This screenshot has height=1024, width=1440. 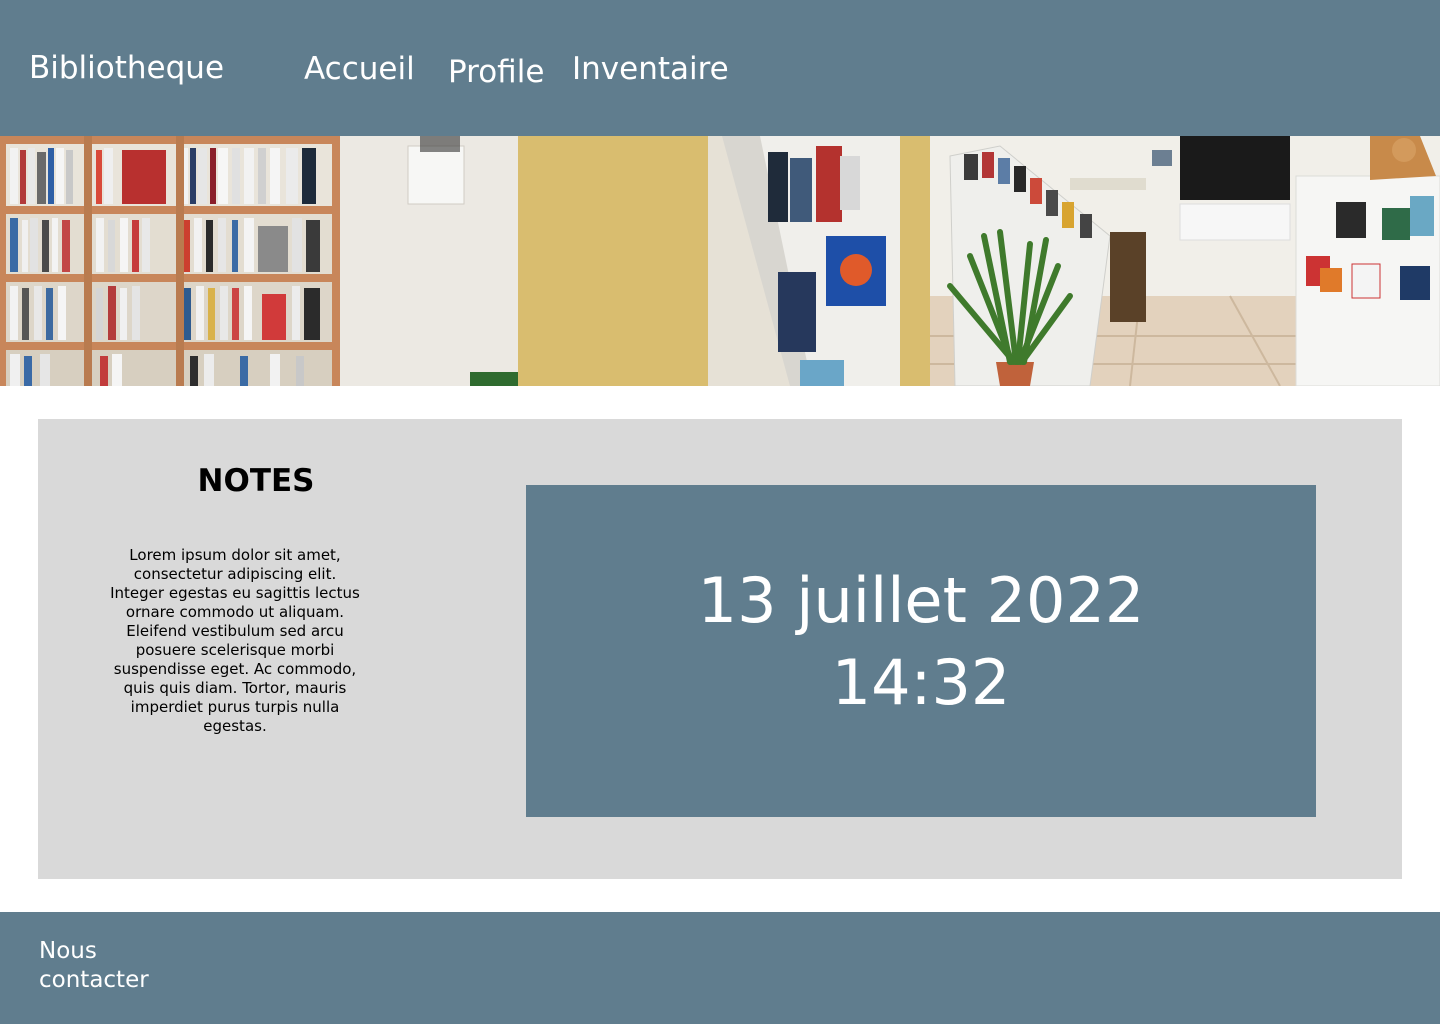 I want to click on site-brand: Bibliotheque, so click(x=126, y=68).